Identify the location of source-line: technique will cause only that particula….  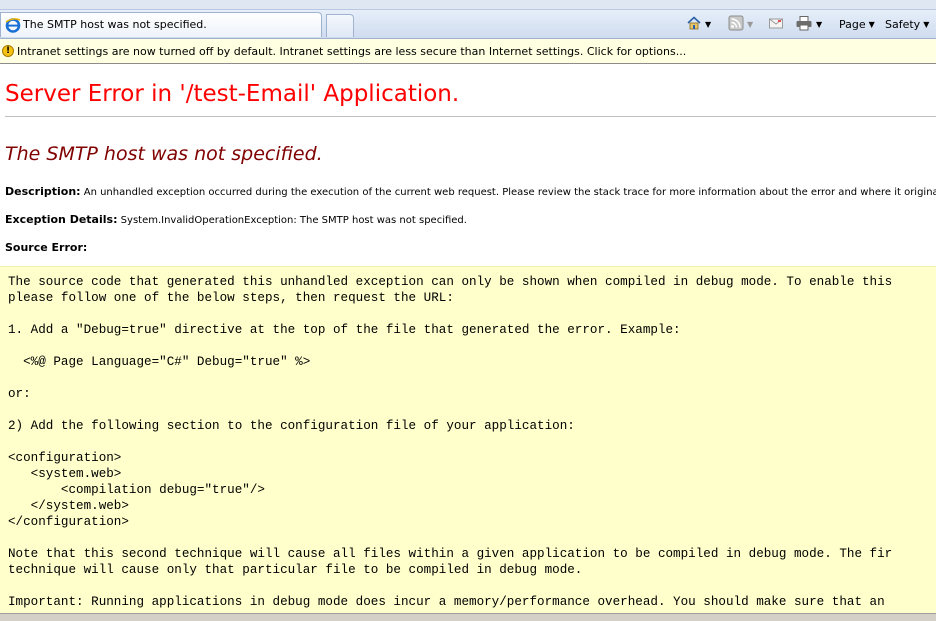
(295, 570).